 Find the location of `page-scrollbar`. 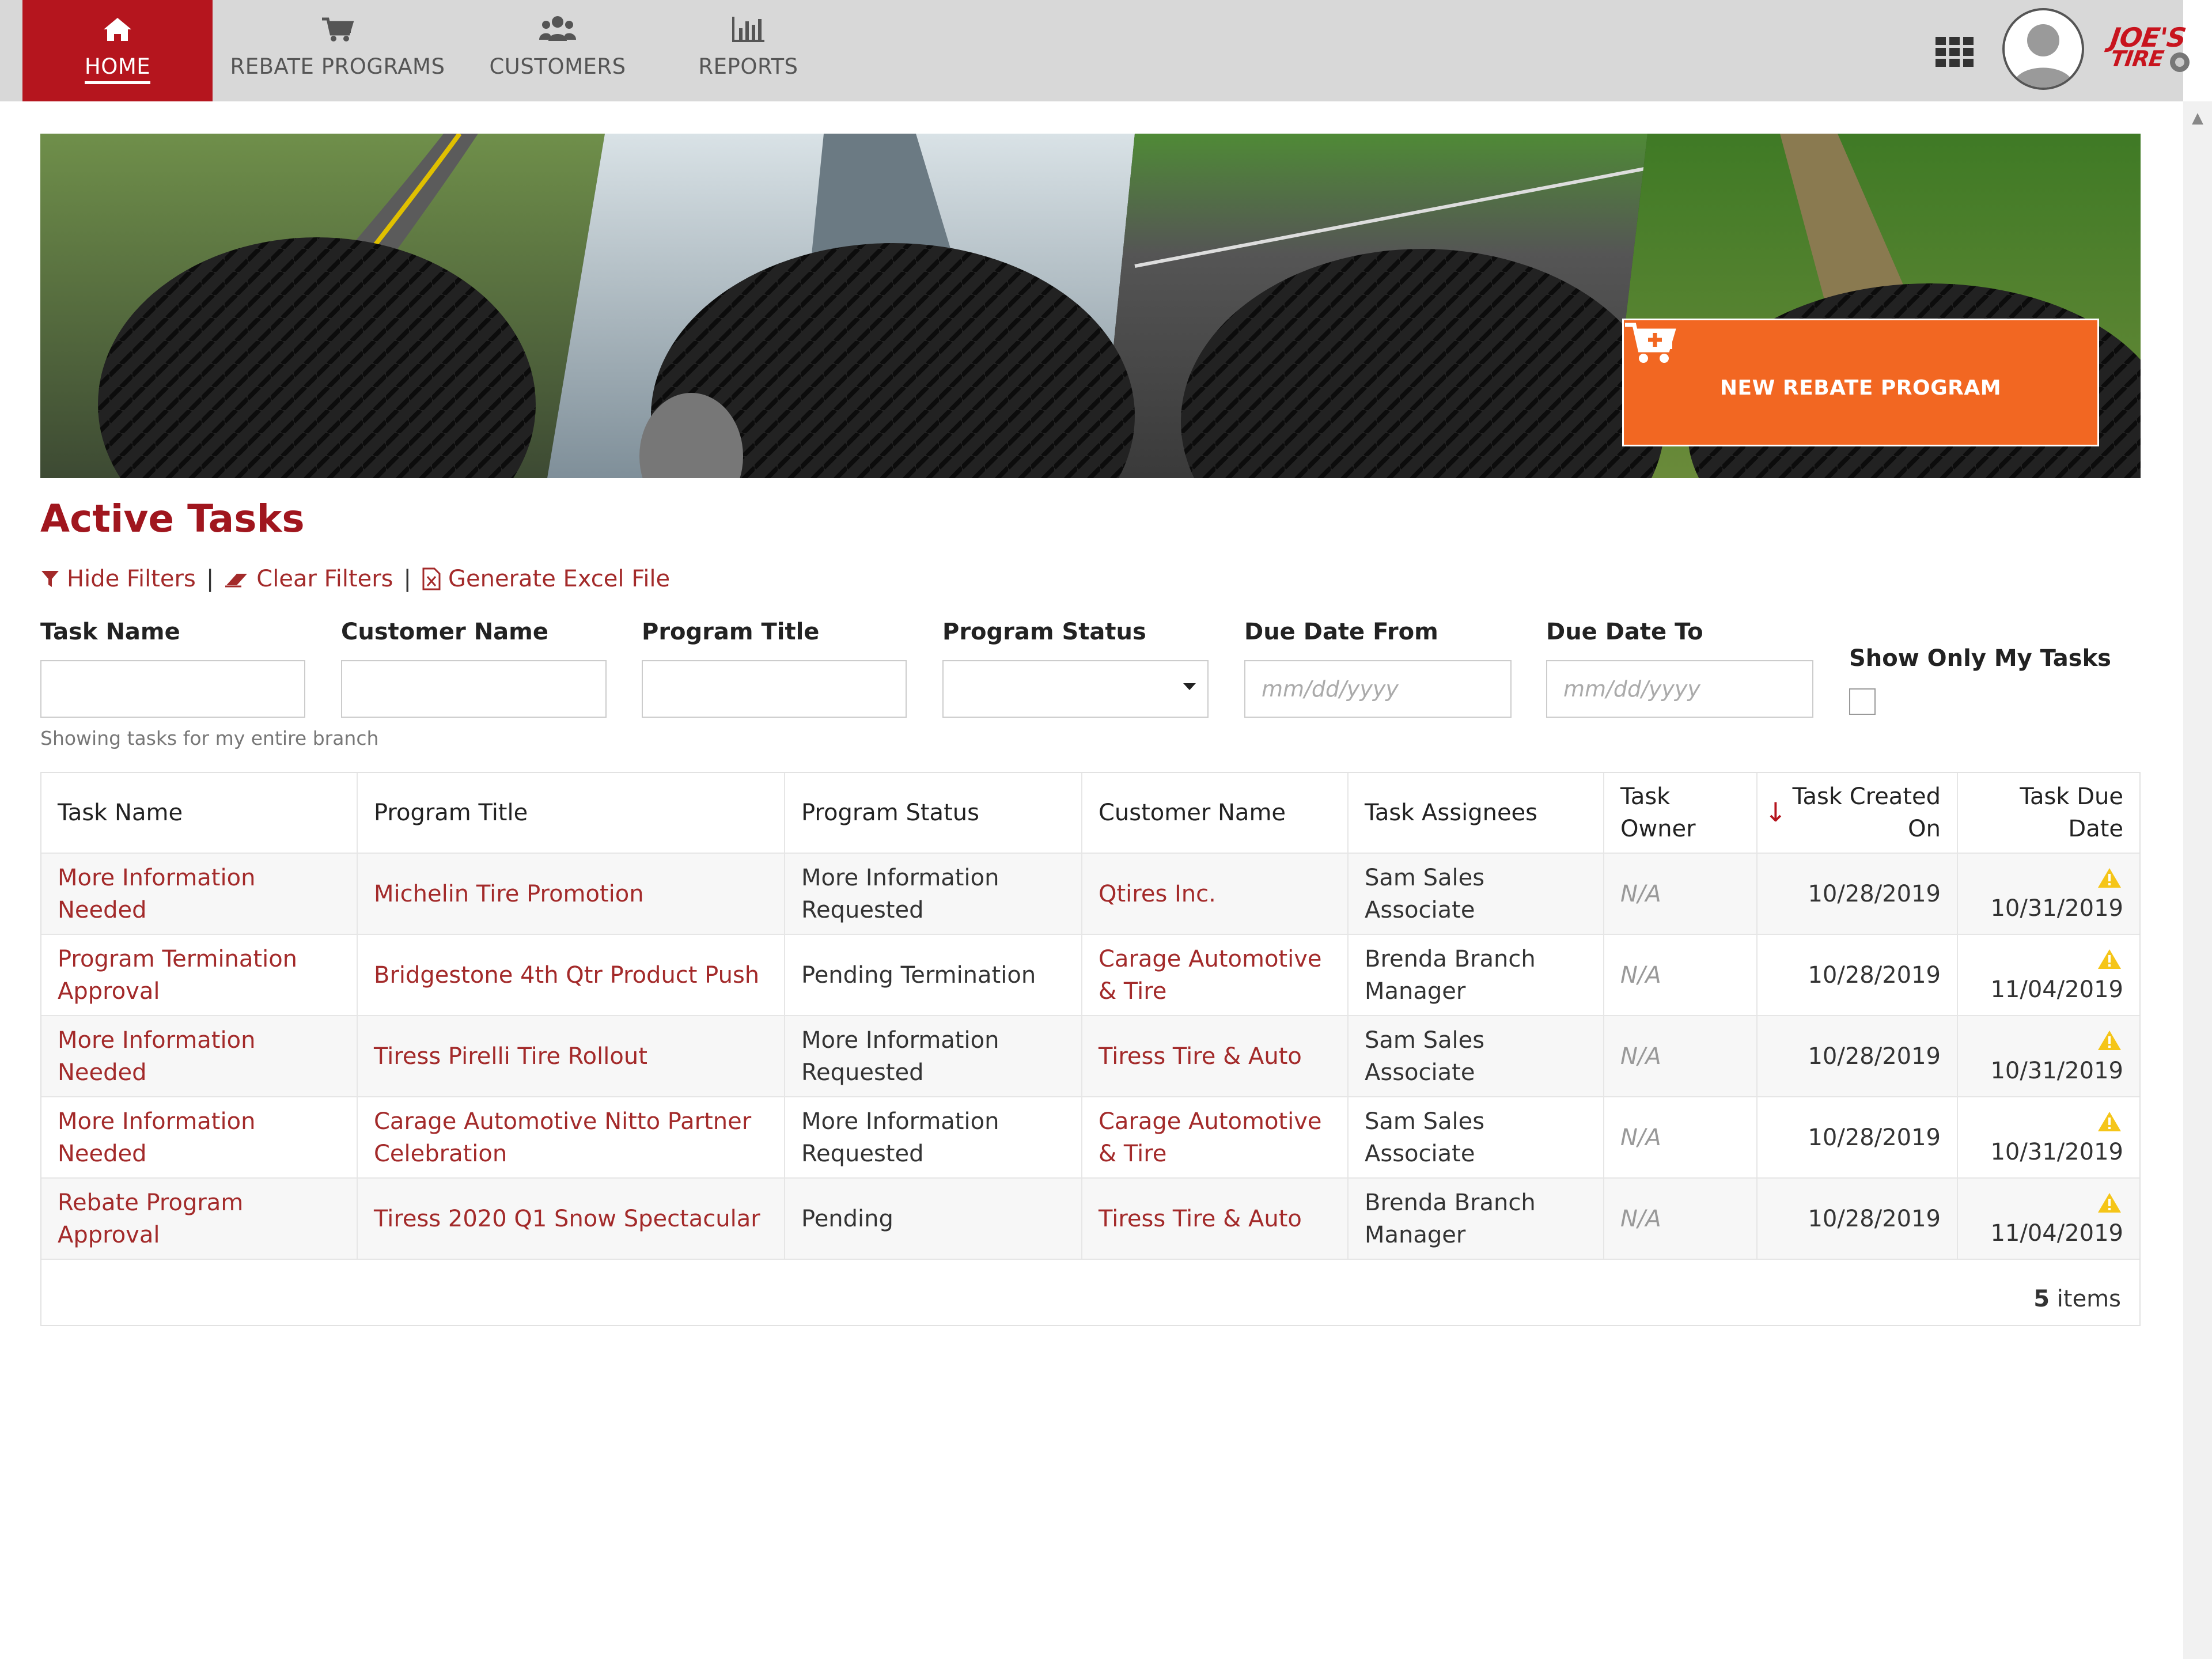

page-scrollbar is located at coordinates (2197, 880).